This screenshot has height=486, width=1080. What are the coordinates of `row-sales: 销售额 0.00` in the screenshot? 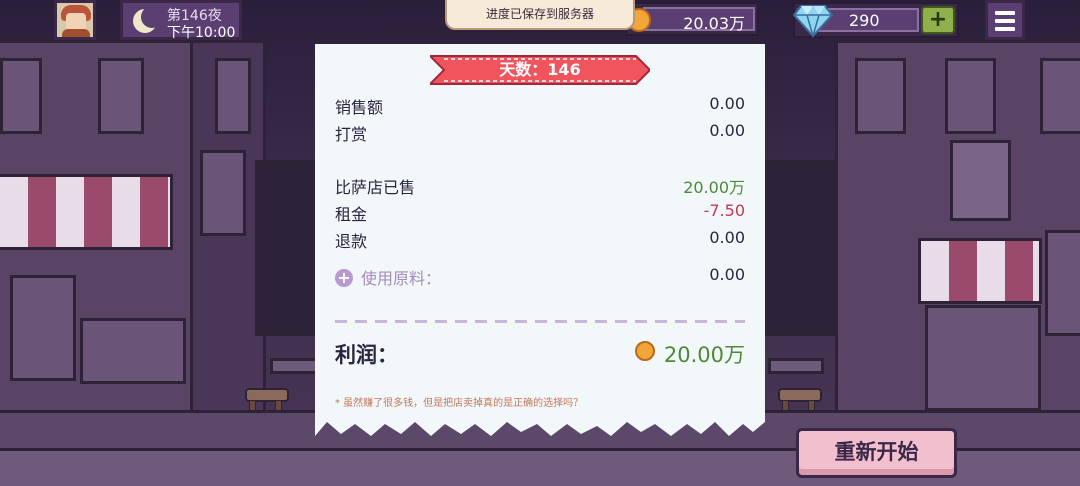 It's located at (540, 106).